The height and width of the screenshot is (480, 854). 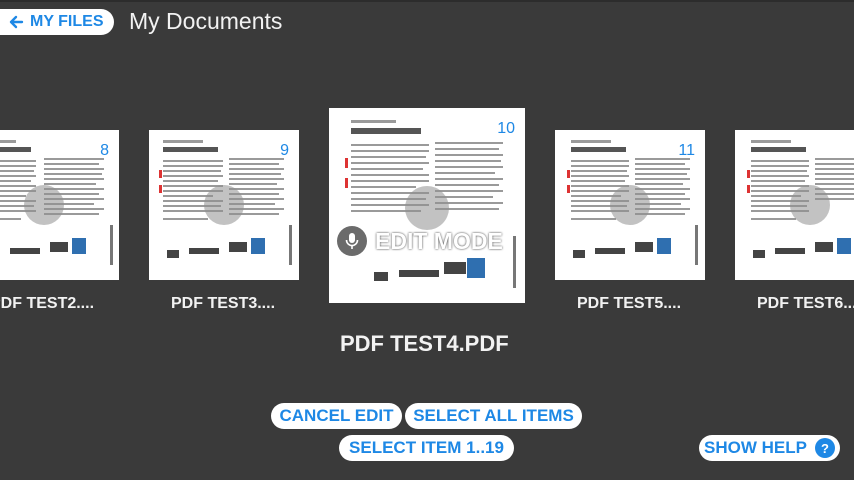 I want to click on page-number: 9, so click(x=284, y=150).